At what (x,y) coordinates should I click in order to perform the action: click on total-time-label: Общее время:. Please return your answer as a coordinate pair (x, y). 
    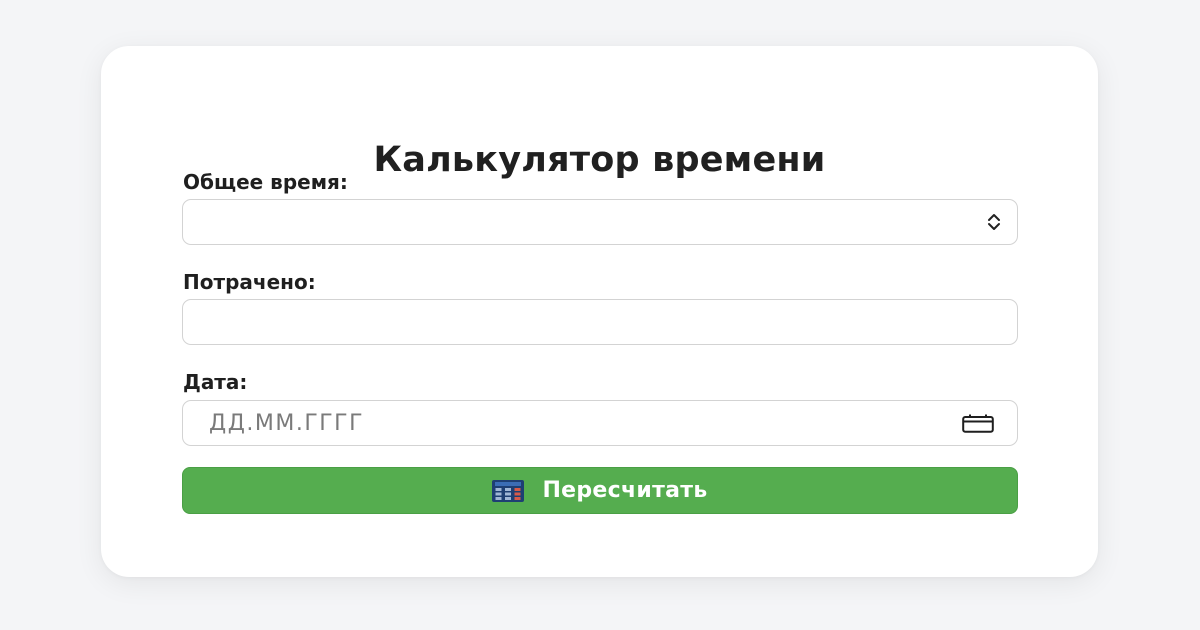
    Looking at the image, I should click on (265, 182).